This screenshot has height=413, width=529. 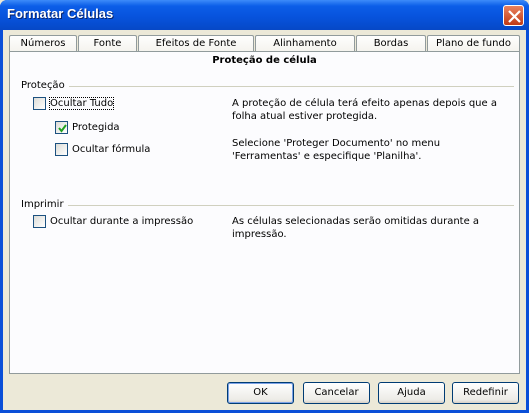 What do you see at coordinates (111, 149) in the screenshot?
I see `hide-formula-label: Ocultar fórmula` at bounding box center [111, 149].